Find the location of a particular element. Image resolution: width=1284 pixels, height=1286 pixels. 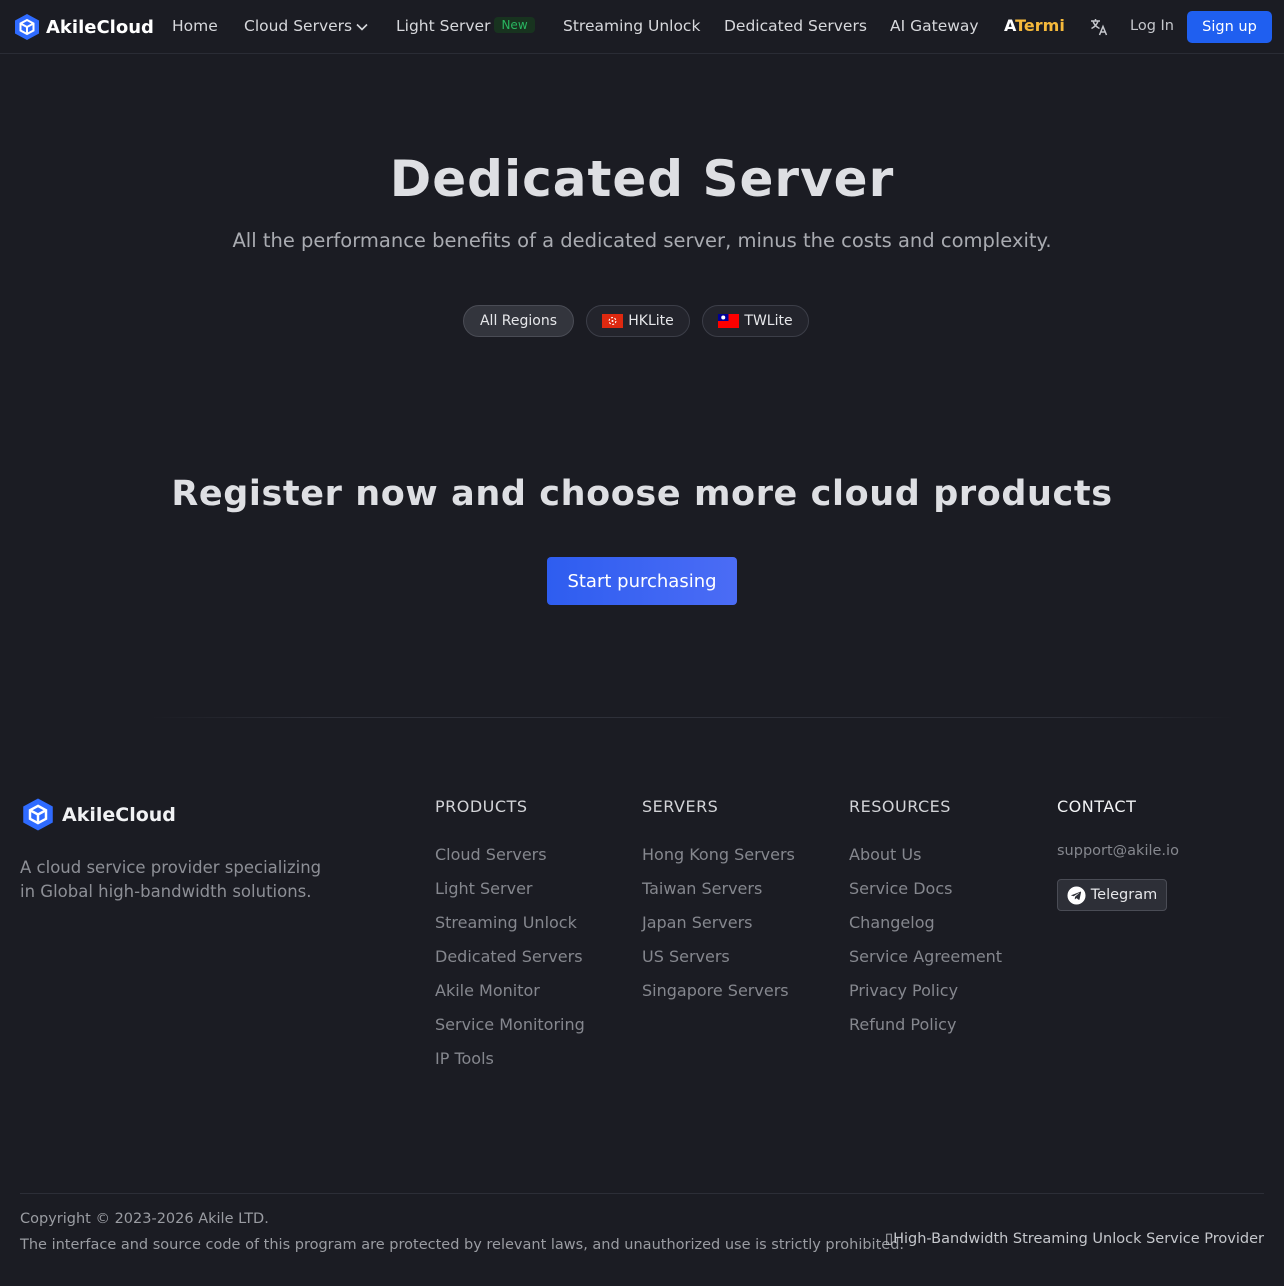

footer-link: Refund Policy is located at coordinates (925, 1031).